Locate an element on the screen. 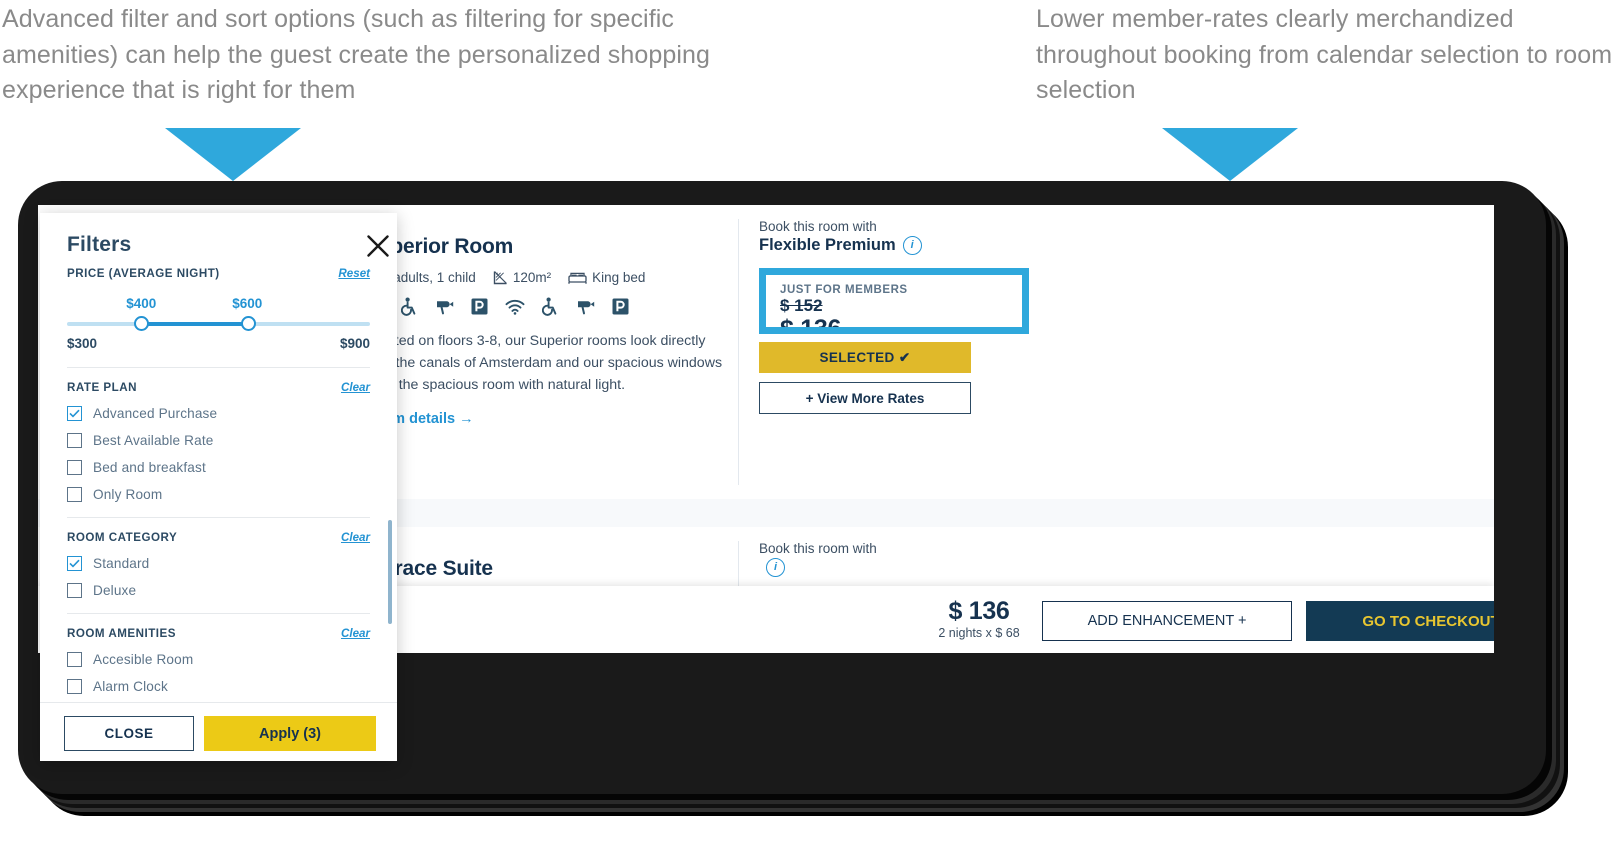  annotation-right-arrow-icon is located at coordinates (1230, 154).